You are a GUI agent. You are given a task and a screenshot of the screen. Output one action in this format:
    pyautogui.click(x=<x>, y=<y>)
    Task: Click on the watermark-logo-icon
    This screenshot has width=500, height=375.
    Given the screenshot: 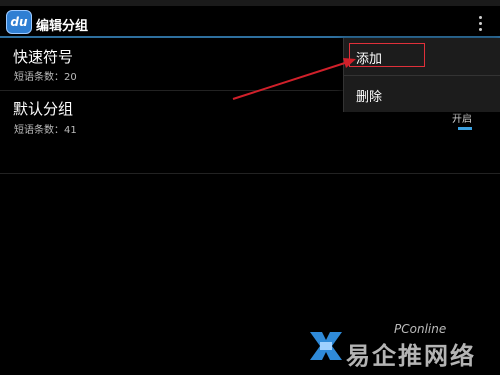 What is the action you would take?
    pyautogui.click(x=326, y=346)
    